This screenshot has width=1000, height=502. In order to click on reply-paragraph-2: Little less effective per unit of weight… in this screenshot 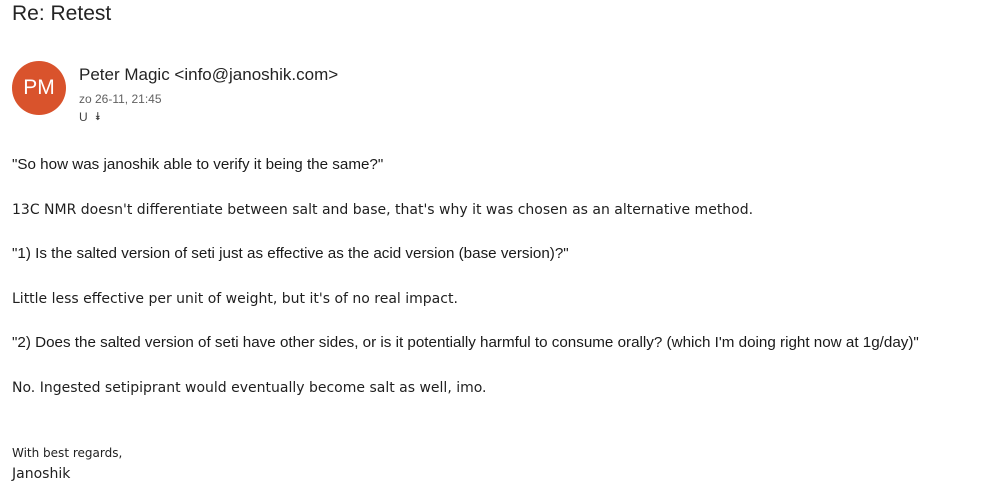, I will do `click(235, 299)`.